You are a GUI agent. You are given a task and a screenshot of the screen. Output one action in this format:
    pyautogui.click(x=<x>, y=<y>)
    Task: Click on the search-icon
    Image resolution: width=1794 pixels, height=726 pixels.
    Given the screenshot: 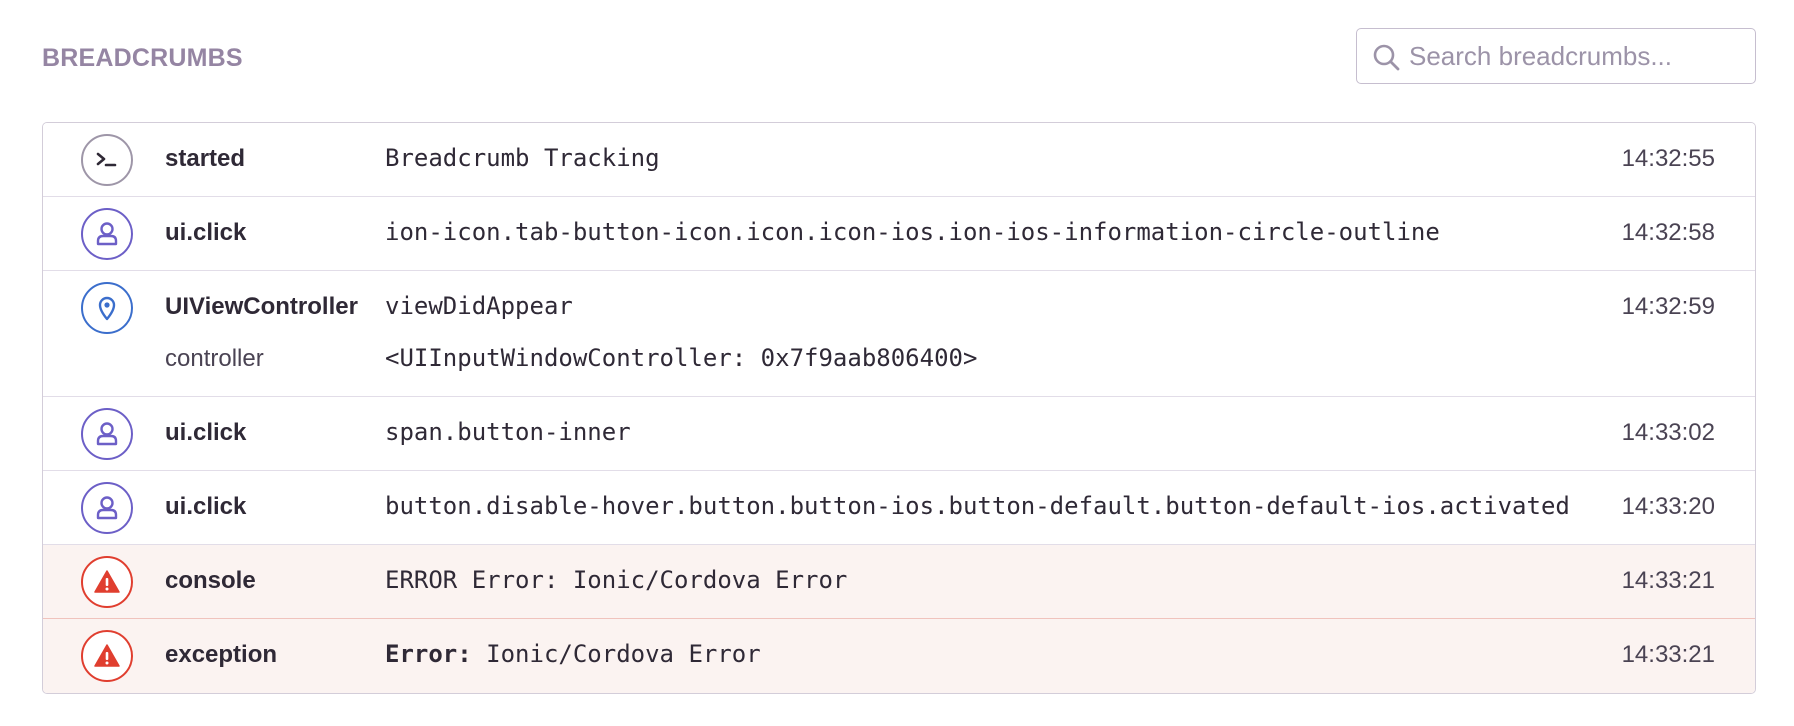 What is the action you would take?
    pyautogui.click(x=1386, y=57)
    